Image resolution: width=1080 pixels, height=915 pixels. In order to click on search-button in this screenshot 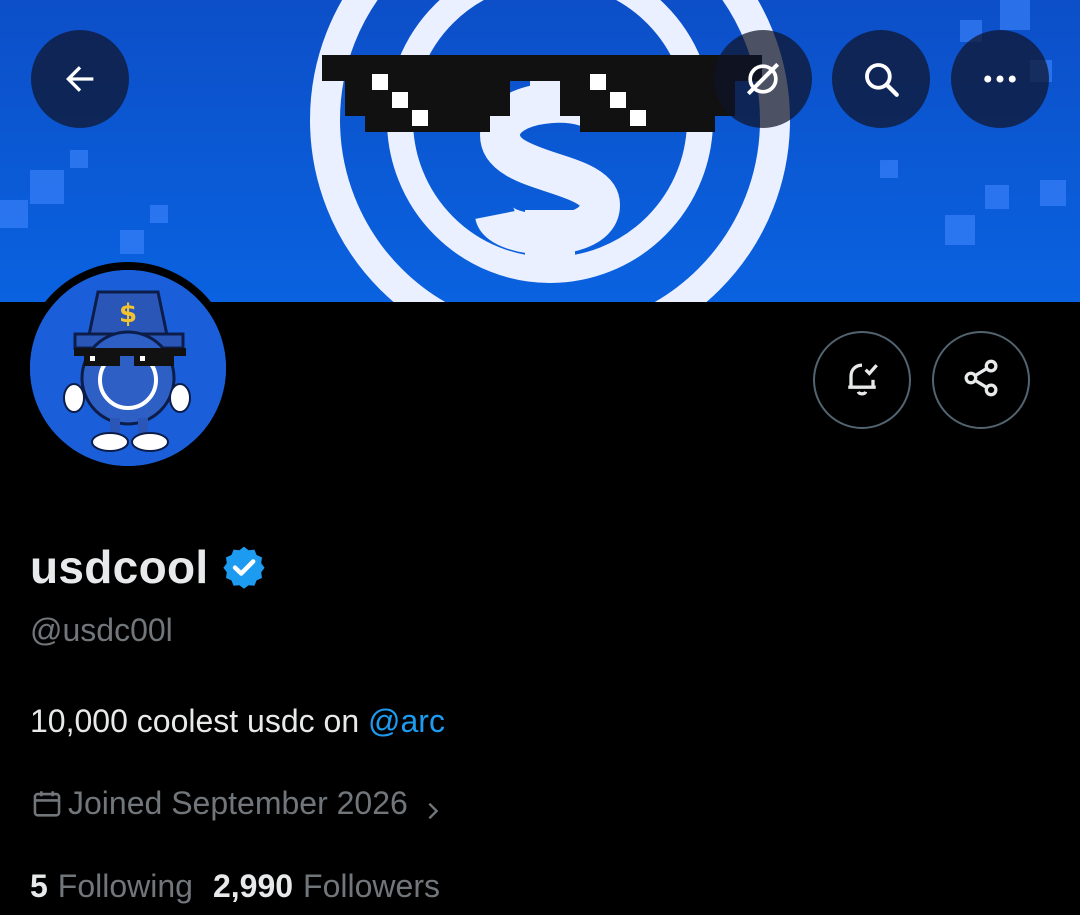, I will do `click(881, 79)`.